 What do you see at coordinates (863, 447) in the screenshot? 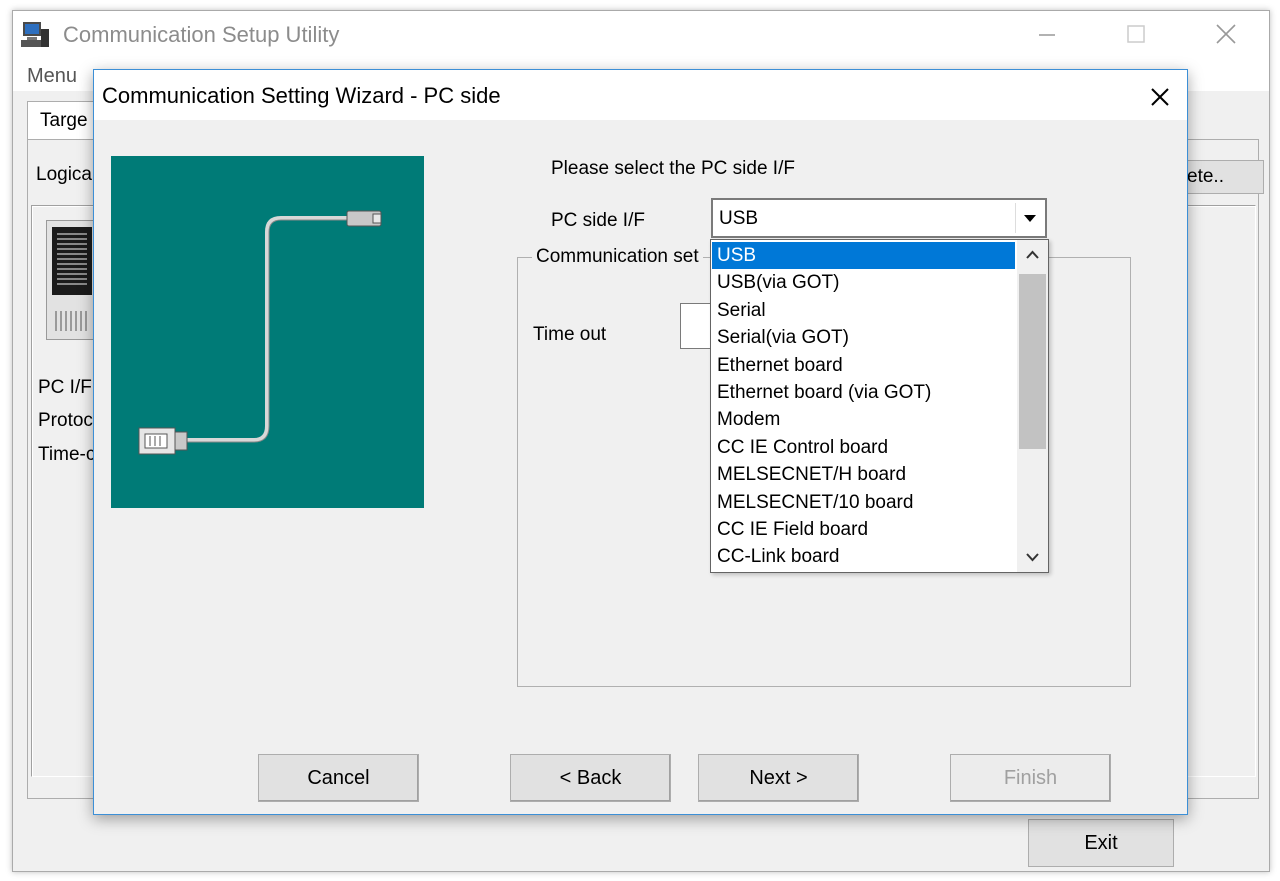
I see `list-item: CC IE Control board` at bounding box center [863, 447].